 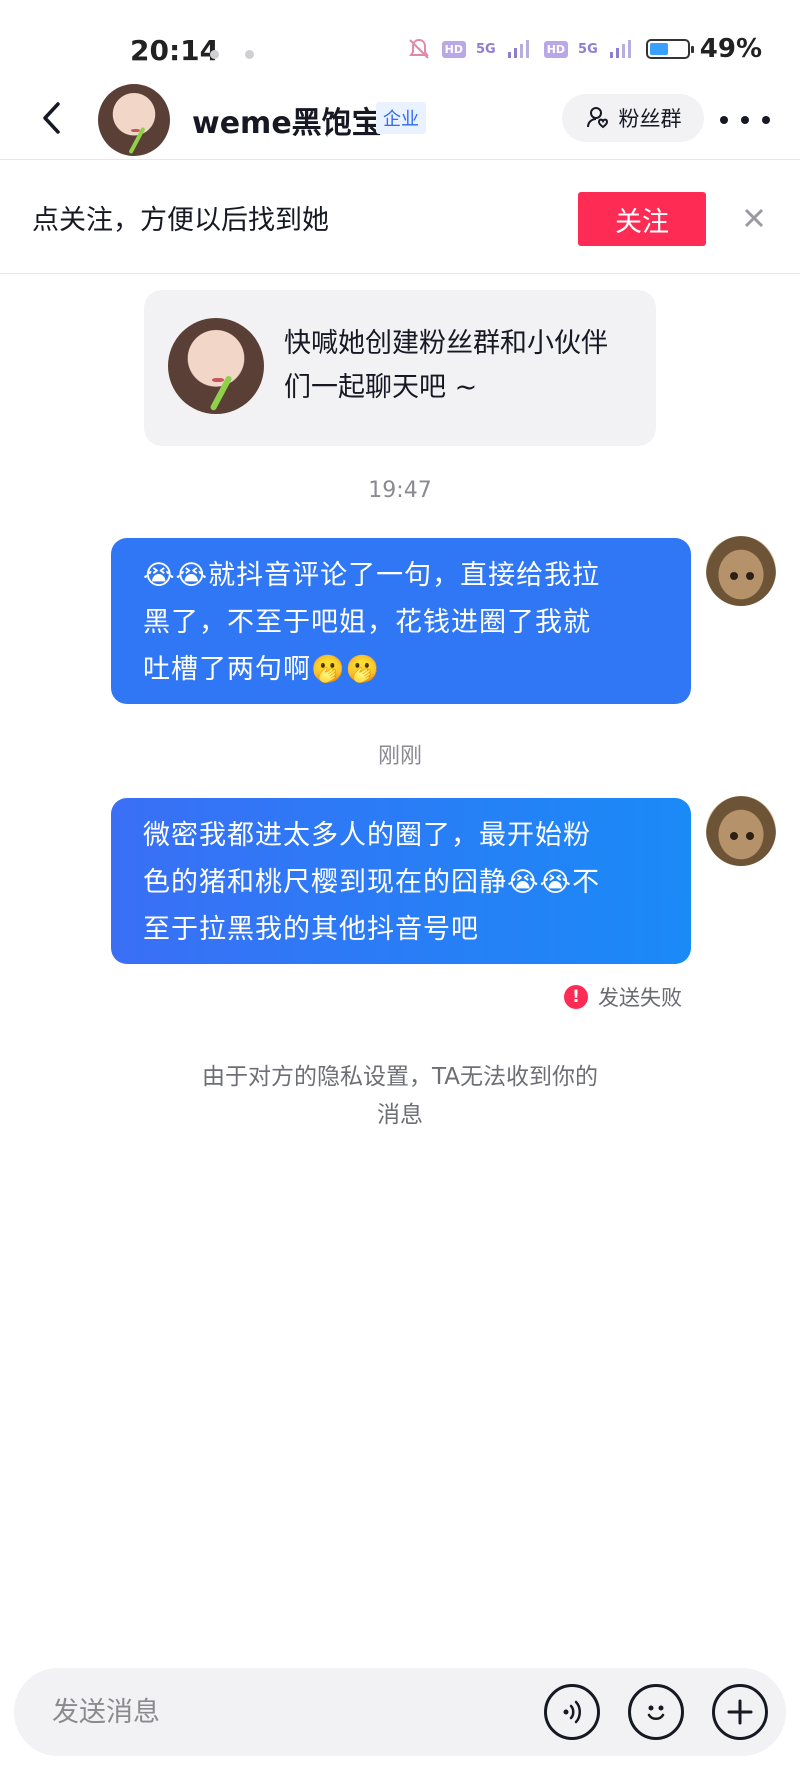 I want to click on back-arrow-icon, so click(x=51, y=118).